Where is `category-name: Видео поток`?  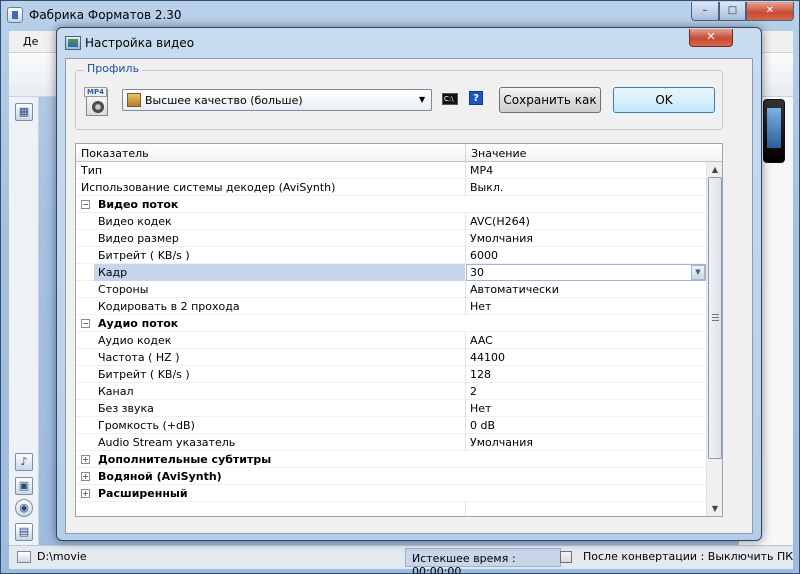
category-name: Видео поток is located at coordinates (138, 204).